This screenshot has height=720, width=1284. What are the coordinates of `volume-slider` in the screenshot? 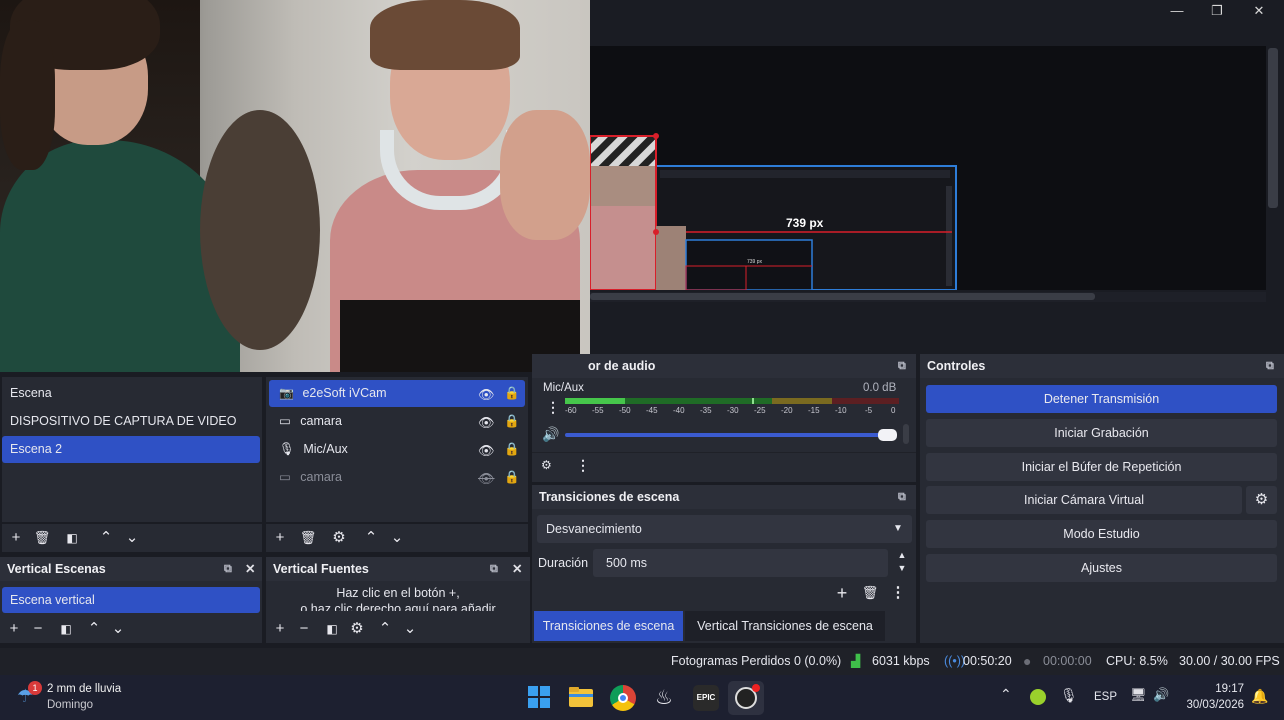 It's located at (730, 435).